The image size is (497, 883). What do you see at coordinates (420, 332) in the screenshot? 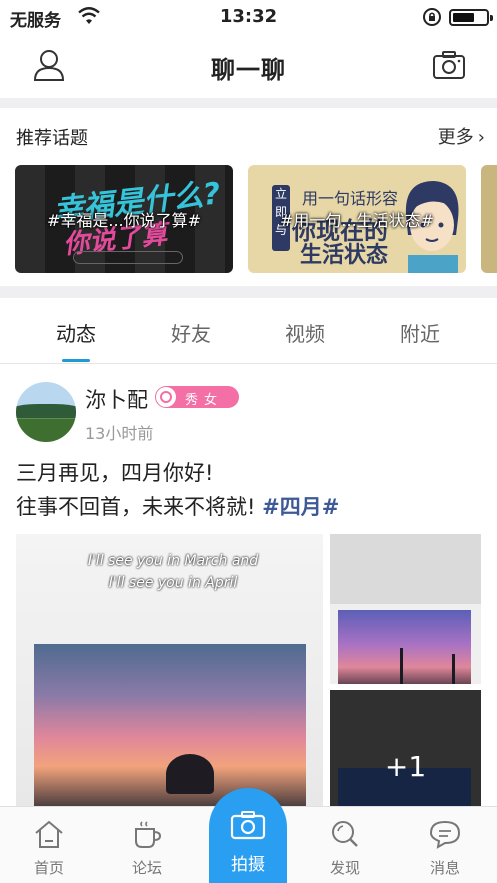
I see `tab-nearby: 附近` at bounding box center [420, 332].